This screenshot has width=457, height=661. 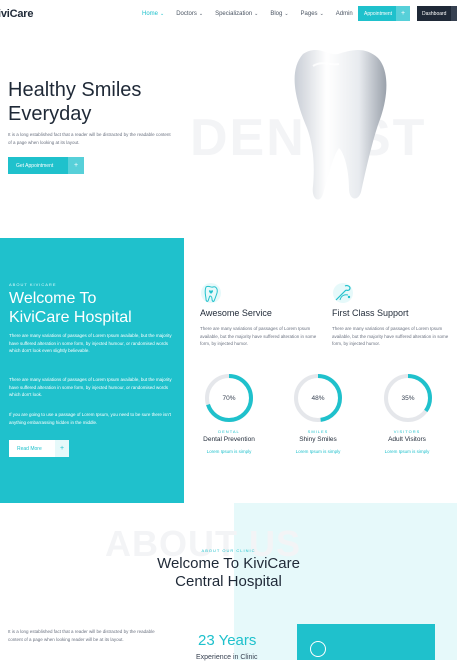 I want to click on nav-blog: Blog ⌄, so click(x=279, y=14).